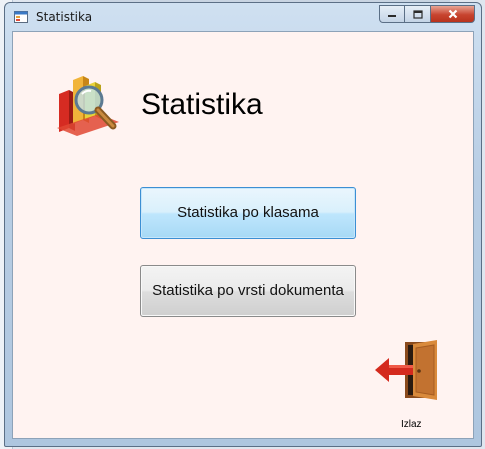 This screenshot has height=449, width=485. What do you see at coordinates (88, 106) in the screenshot?
I see `statistics-magnifier-icon` at bounding box center [88, 106].